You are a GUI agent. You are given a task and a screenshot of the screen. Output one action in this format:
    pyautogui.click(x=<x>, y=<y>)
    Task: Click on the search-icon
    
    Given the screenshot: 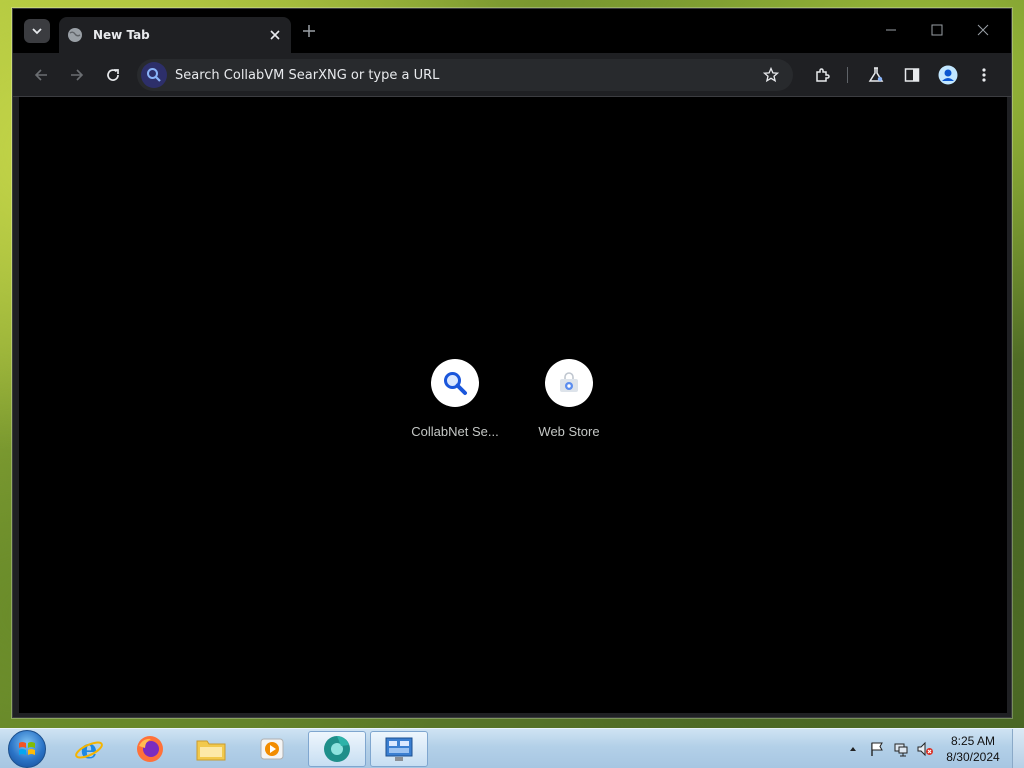 What is the action you would take?
    pyautogui.click(x=154, y=75)
    